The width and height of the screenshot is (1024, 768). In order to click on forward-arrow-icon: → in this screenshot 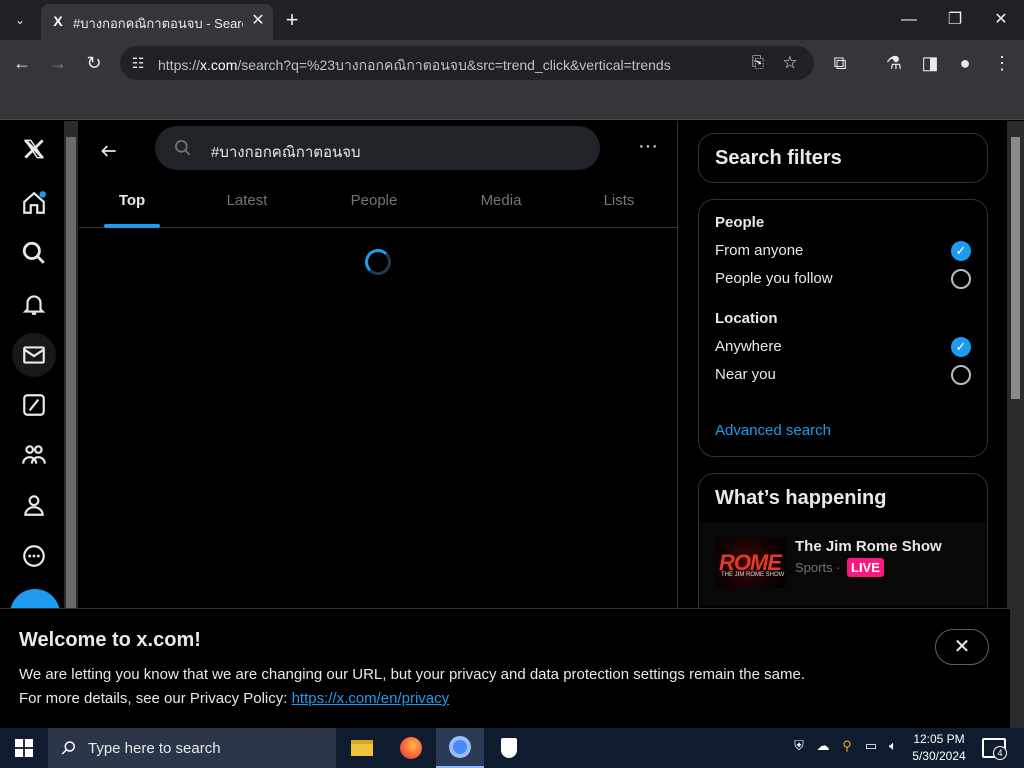, I will do `click(58, 63)`.